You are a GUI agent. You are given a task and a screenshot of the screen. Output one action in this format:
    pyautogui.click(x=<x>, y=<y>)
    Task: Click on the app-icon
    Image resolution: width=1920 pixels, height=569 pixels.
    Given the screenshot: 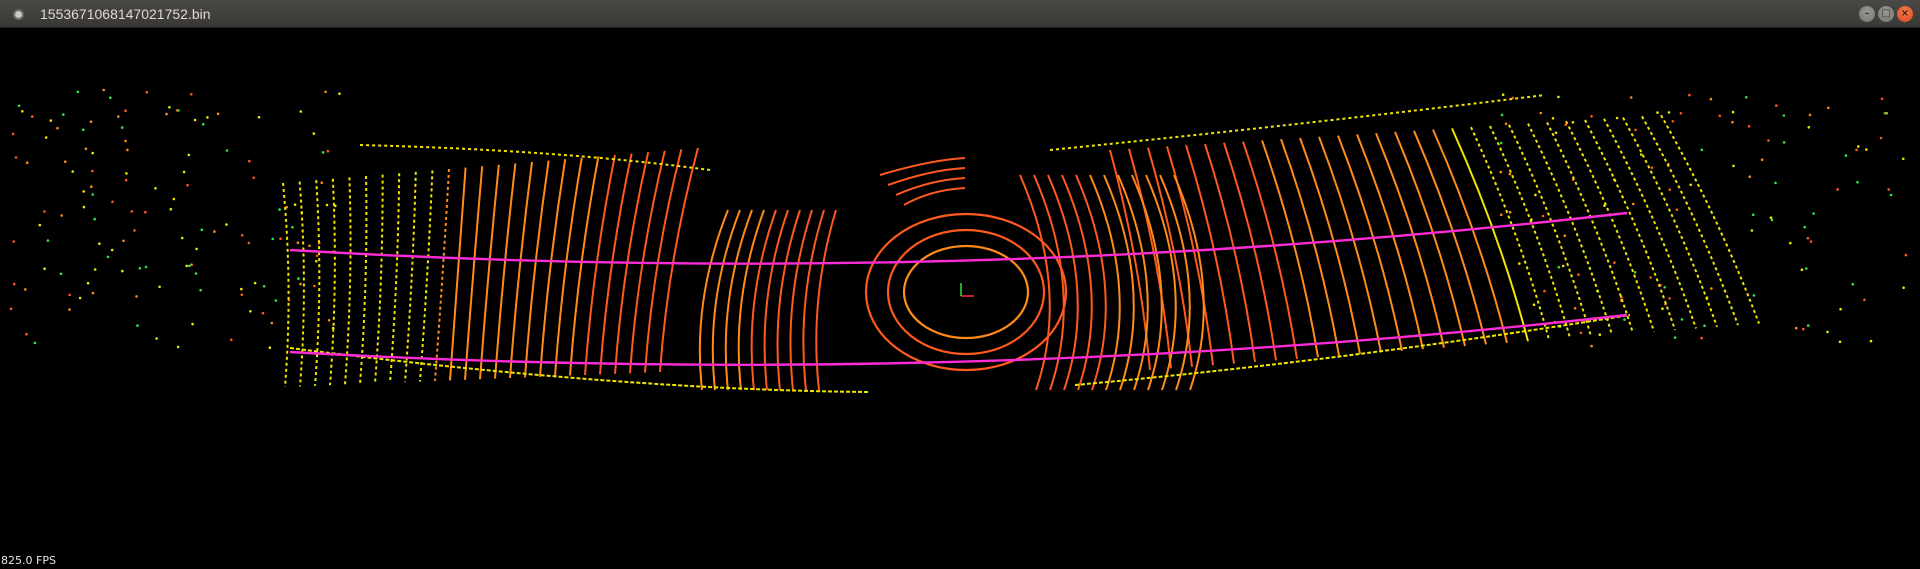 What is the action you would take?
    pyautogui.click(x=18, y=14)
    